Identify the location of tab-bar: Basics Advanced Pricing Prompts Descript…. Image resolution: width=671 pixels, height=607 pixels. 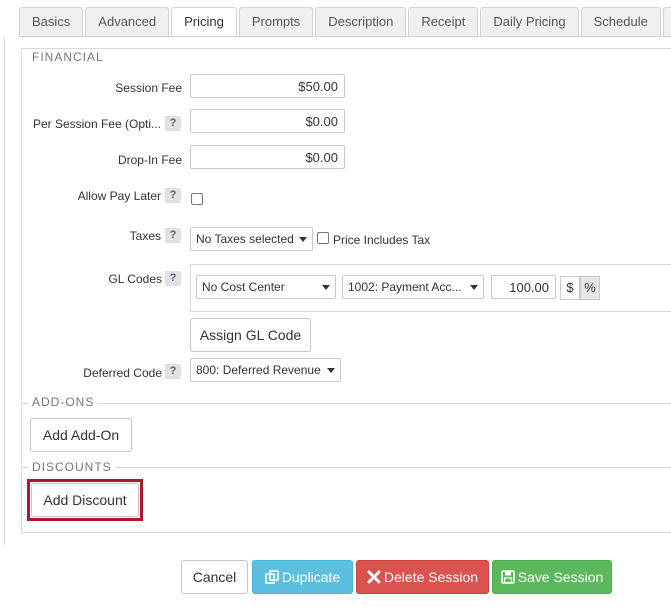
(345, 22).